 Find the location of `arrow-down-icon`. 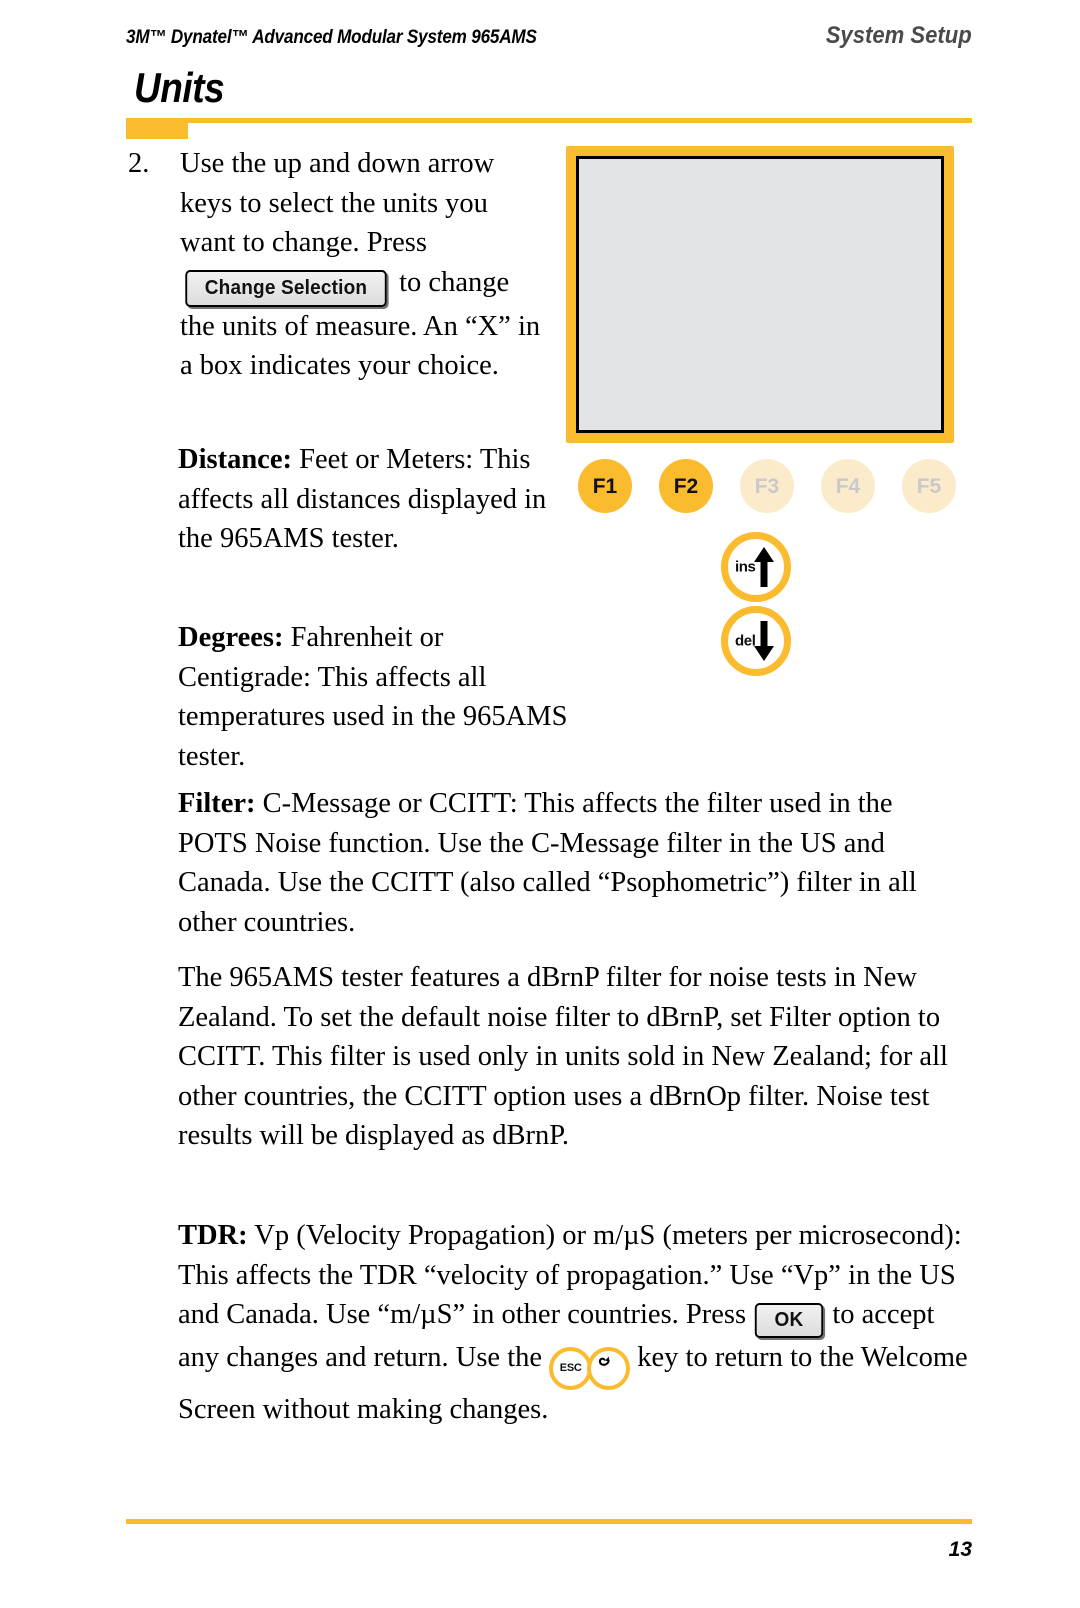

arrow-down-icon is located at coordinates (764, 641).